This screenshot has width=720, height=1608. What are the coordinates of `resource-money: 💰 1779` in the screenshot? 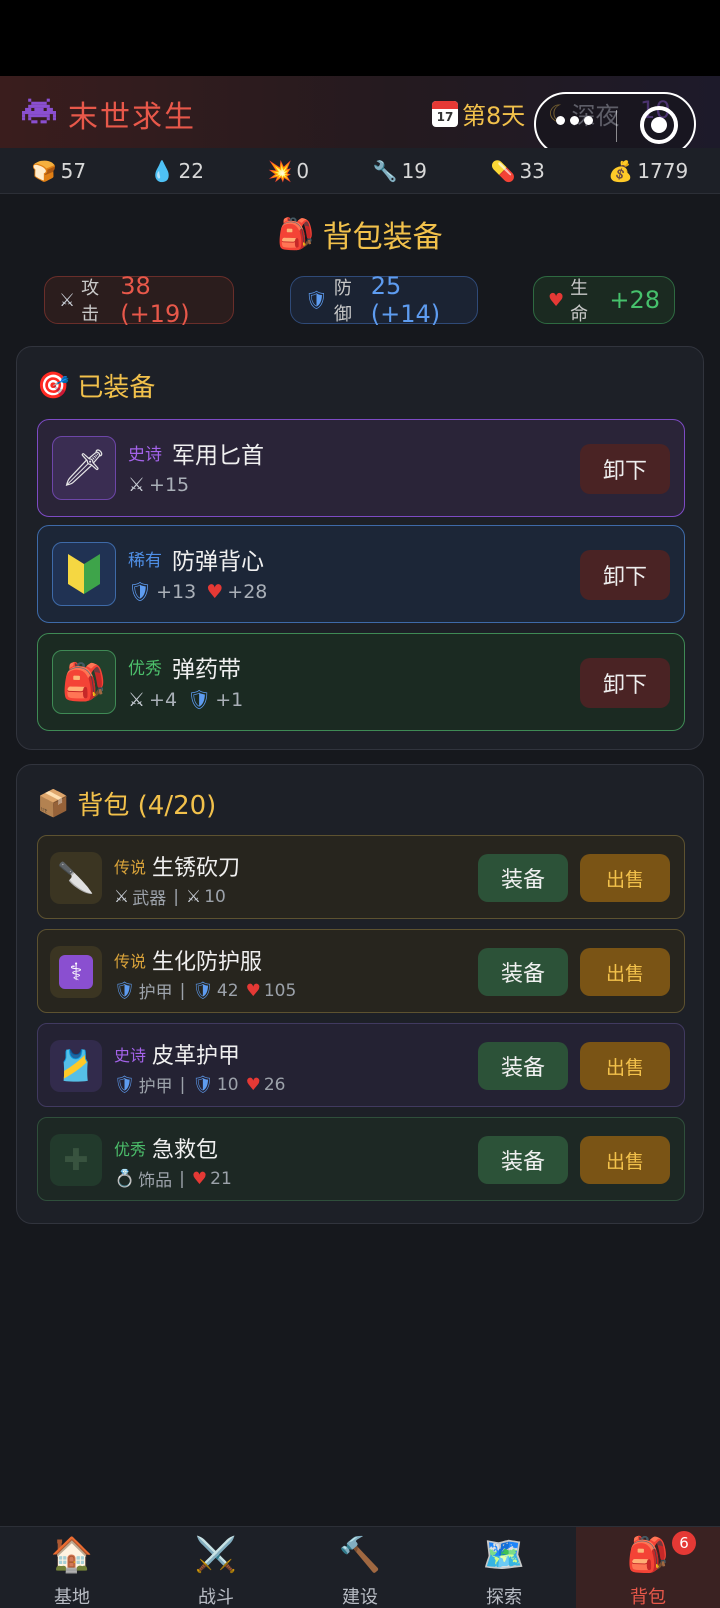 It's located at (648, 170).